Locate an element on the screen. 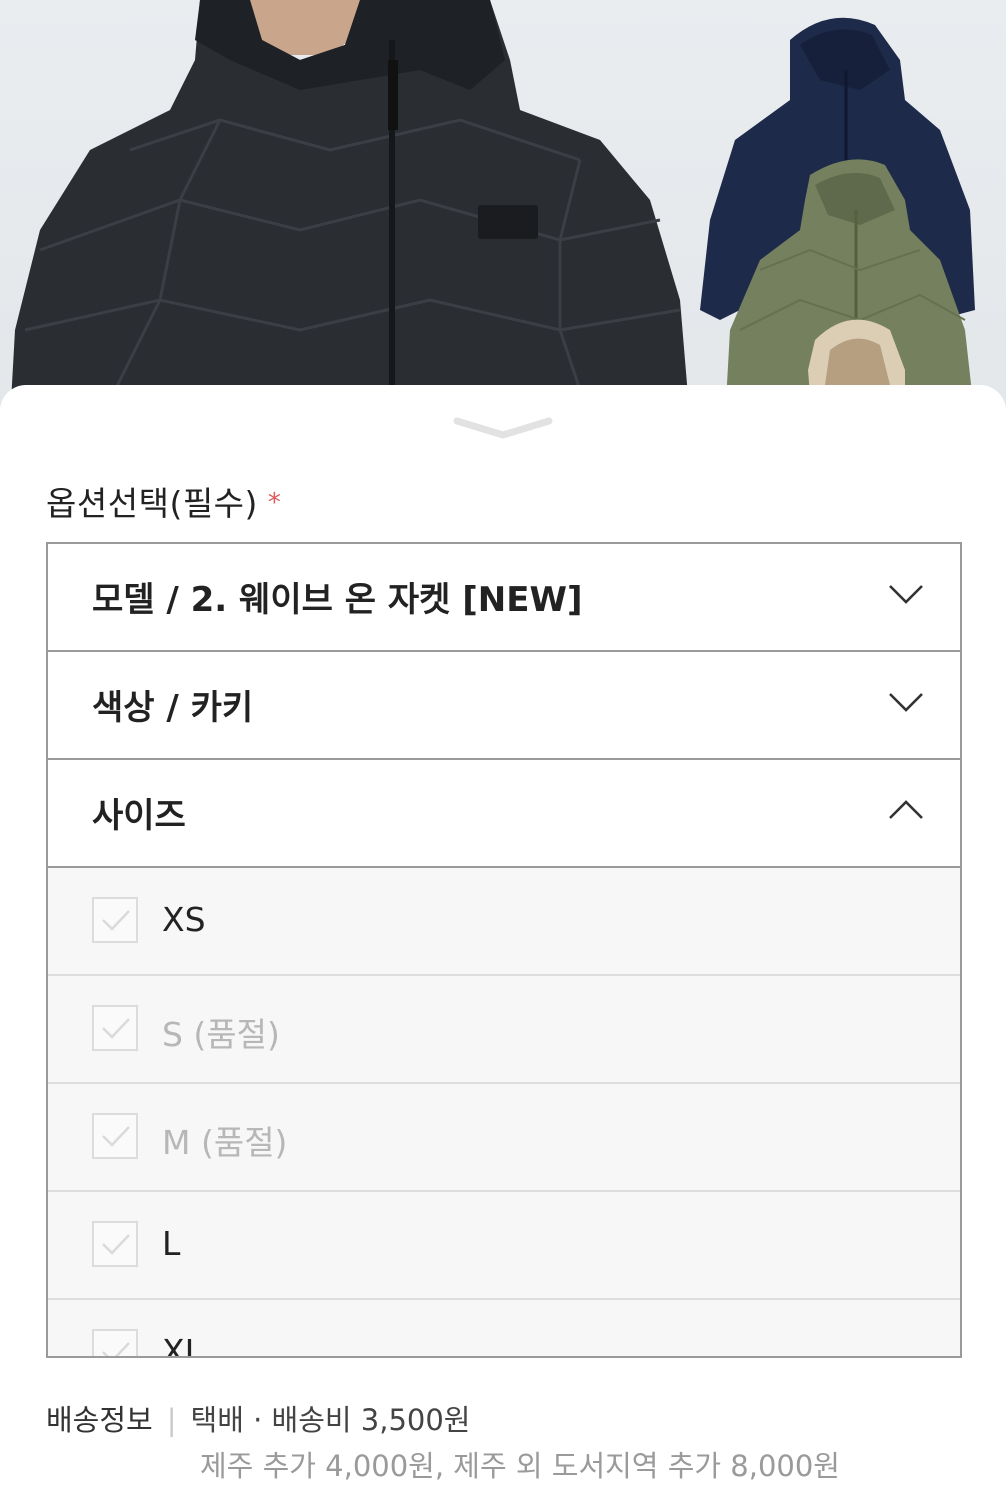 The image size is (1006, 1500). delivery-method: 택배 · 배송비 3,500원 is located at coordinates (330, 1420).